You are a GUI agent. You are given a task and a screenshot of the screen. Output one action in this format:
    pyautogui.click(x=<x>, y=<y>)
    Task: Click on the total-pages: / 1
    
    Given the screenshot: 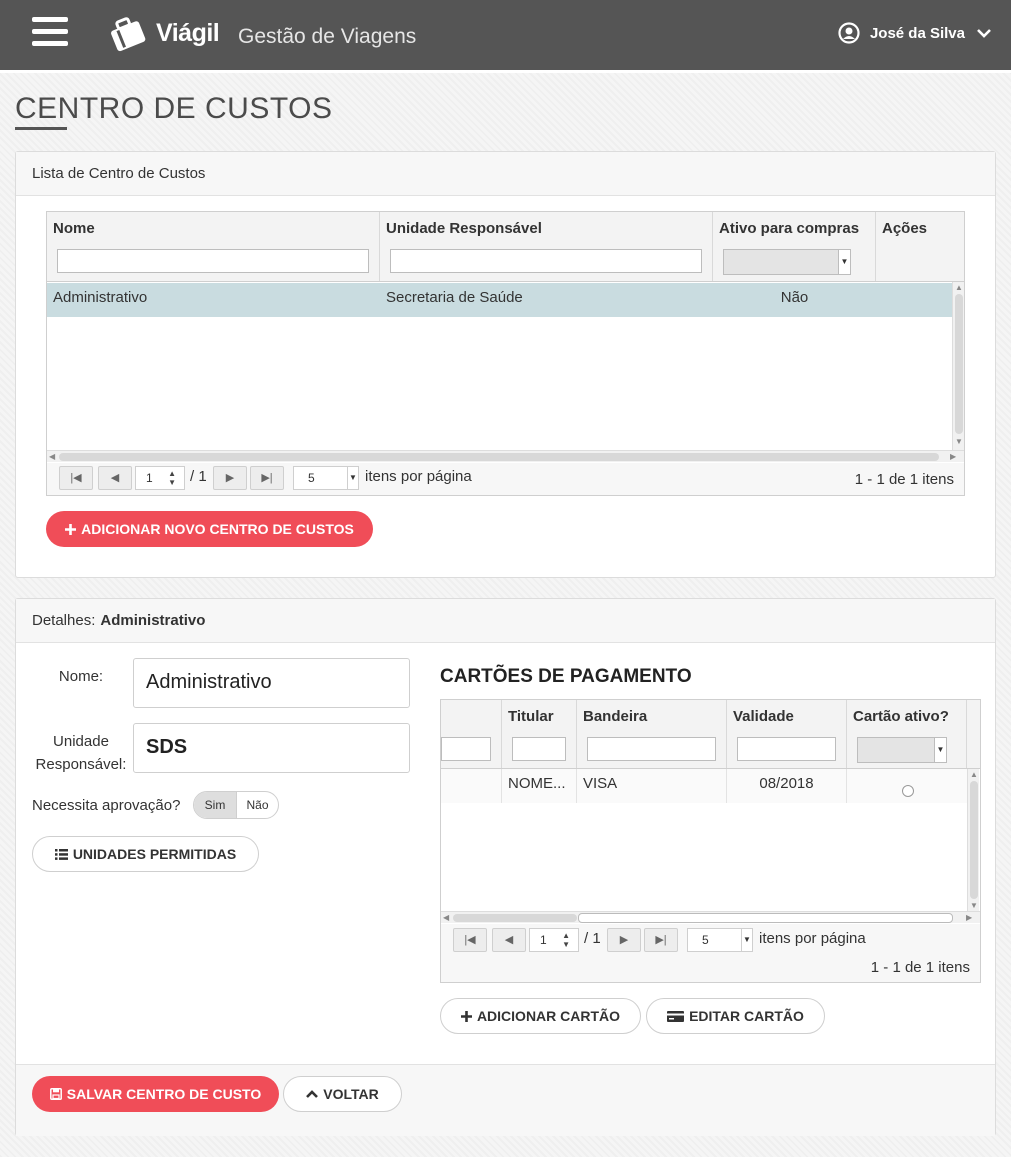 What is the action you would take?
    pyautogui.click(x=198, y=476)
    